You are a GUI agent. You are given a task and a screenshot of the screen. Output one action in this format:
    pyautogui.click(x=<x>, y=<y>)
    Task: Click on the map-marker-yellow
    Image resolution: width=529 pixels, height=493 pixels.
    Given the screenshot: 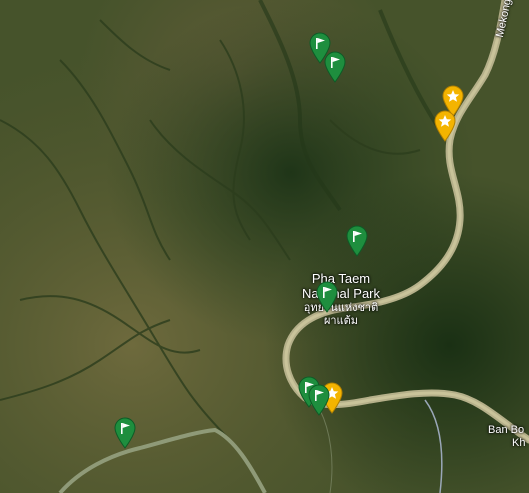 What is the action you would take?
    pyautogui.click(x=445, y=126)
    